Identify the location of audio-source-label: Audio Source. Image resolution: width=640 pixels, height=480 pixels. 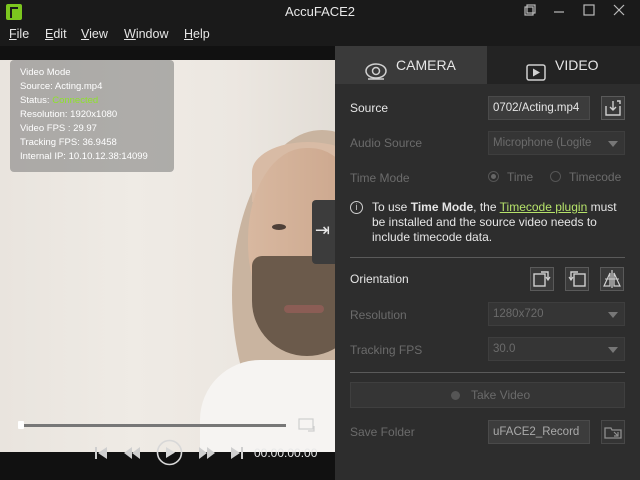
(386, 143).